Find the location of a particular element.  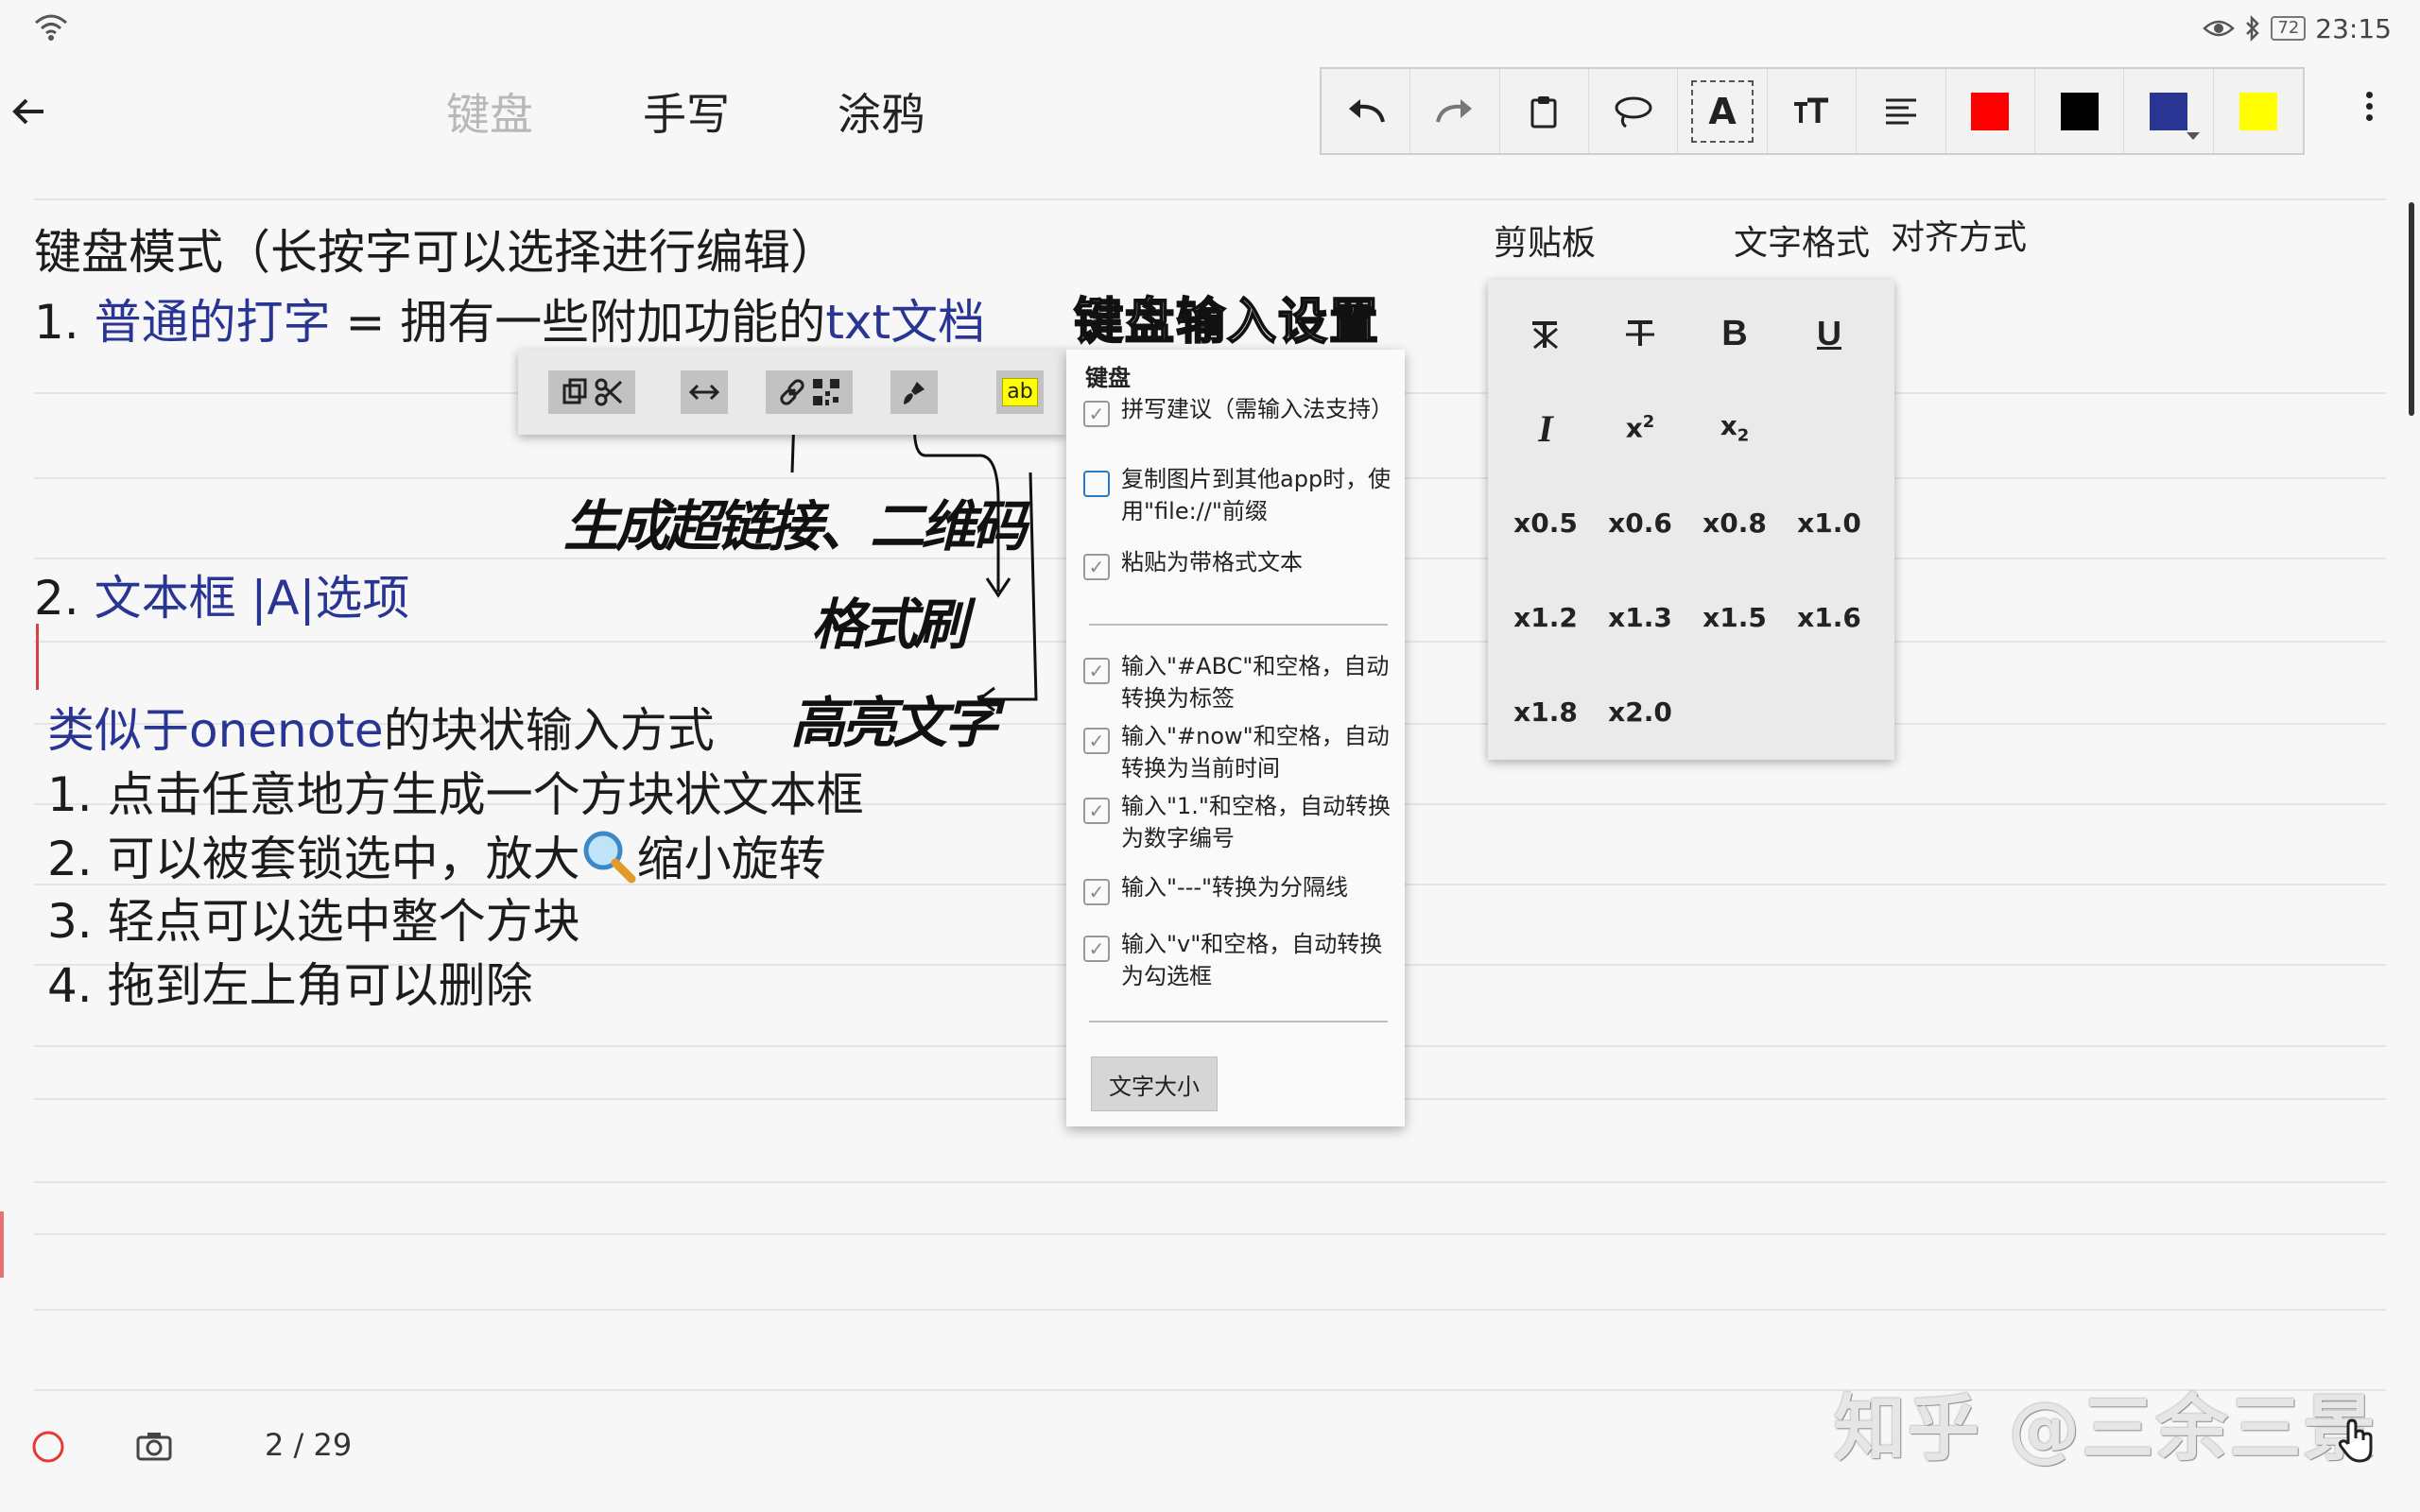

file-prefix-option: 复制图片到其他app时，使用"file://"前缀 is located at coordinates (1239, 495).